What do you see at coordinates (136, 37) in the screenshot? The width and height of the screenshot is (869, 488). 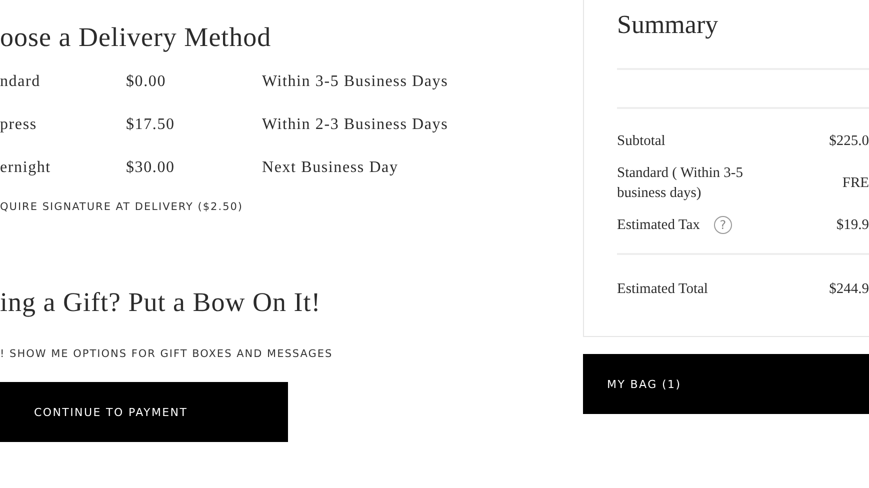 I see `section-heading: oose a Delivery Method` at bounding box center [136, 37].